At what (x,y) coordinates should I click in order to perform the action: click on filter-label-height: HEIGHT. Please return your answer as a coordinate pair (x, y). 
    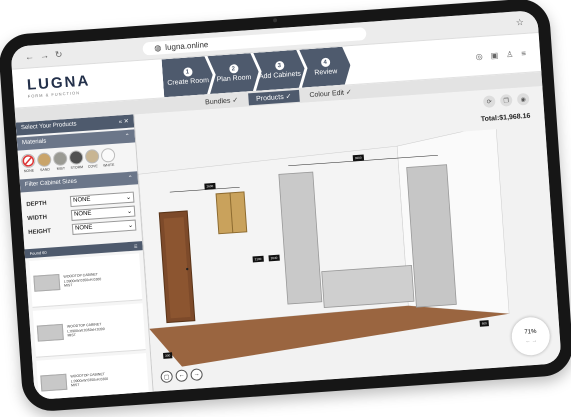
    Looking at the image, I should click on (40, 231).